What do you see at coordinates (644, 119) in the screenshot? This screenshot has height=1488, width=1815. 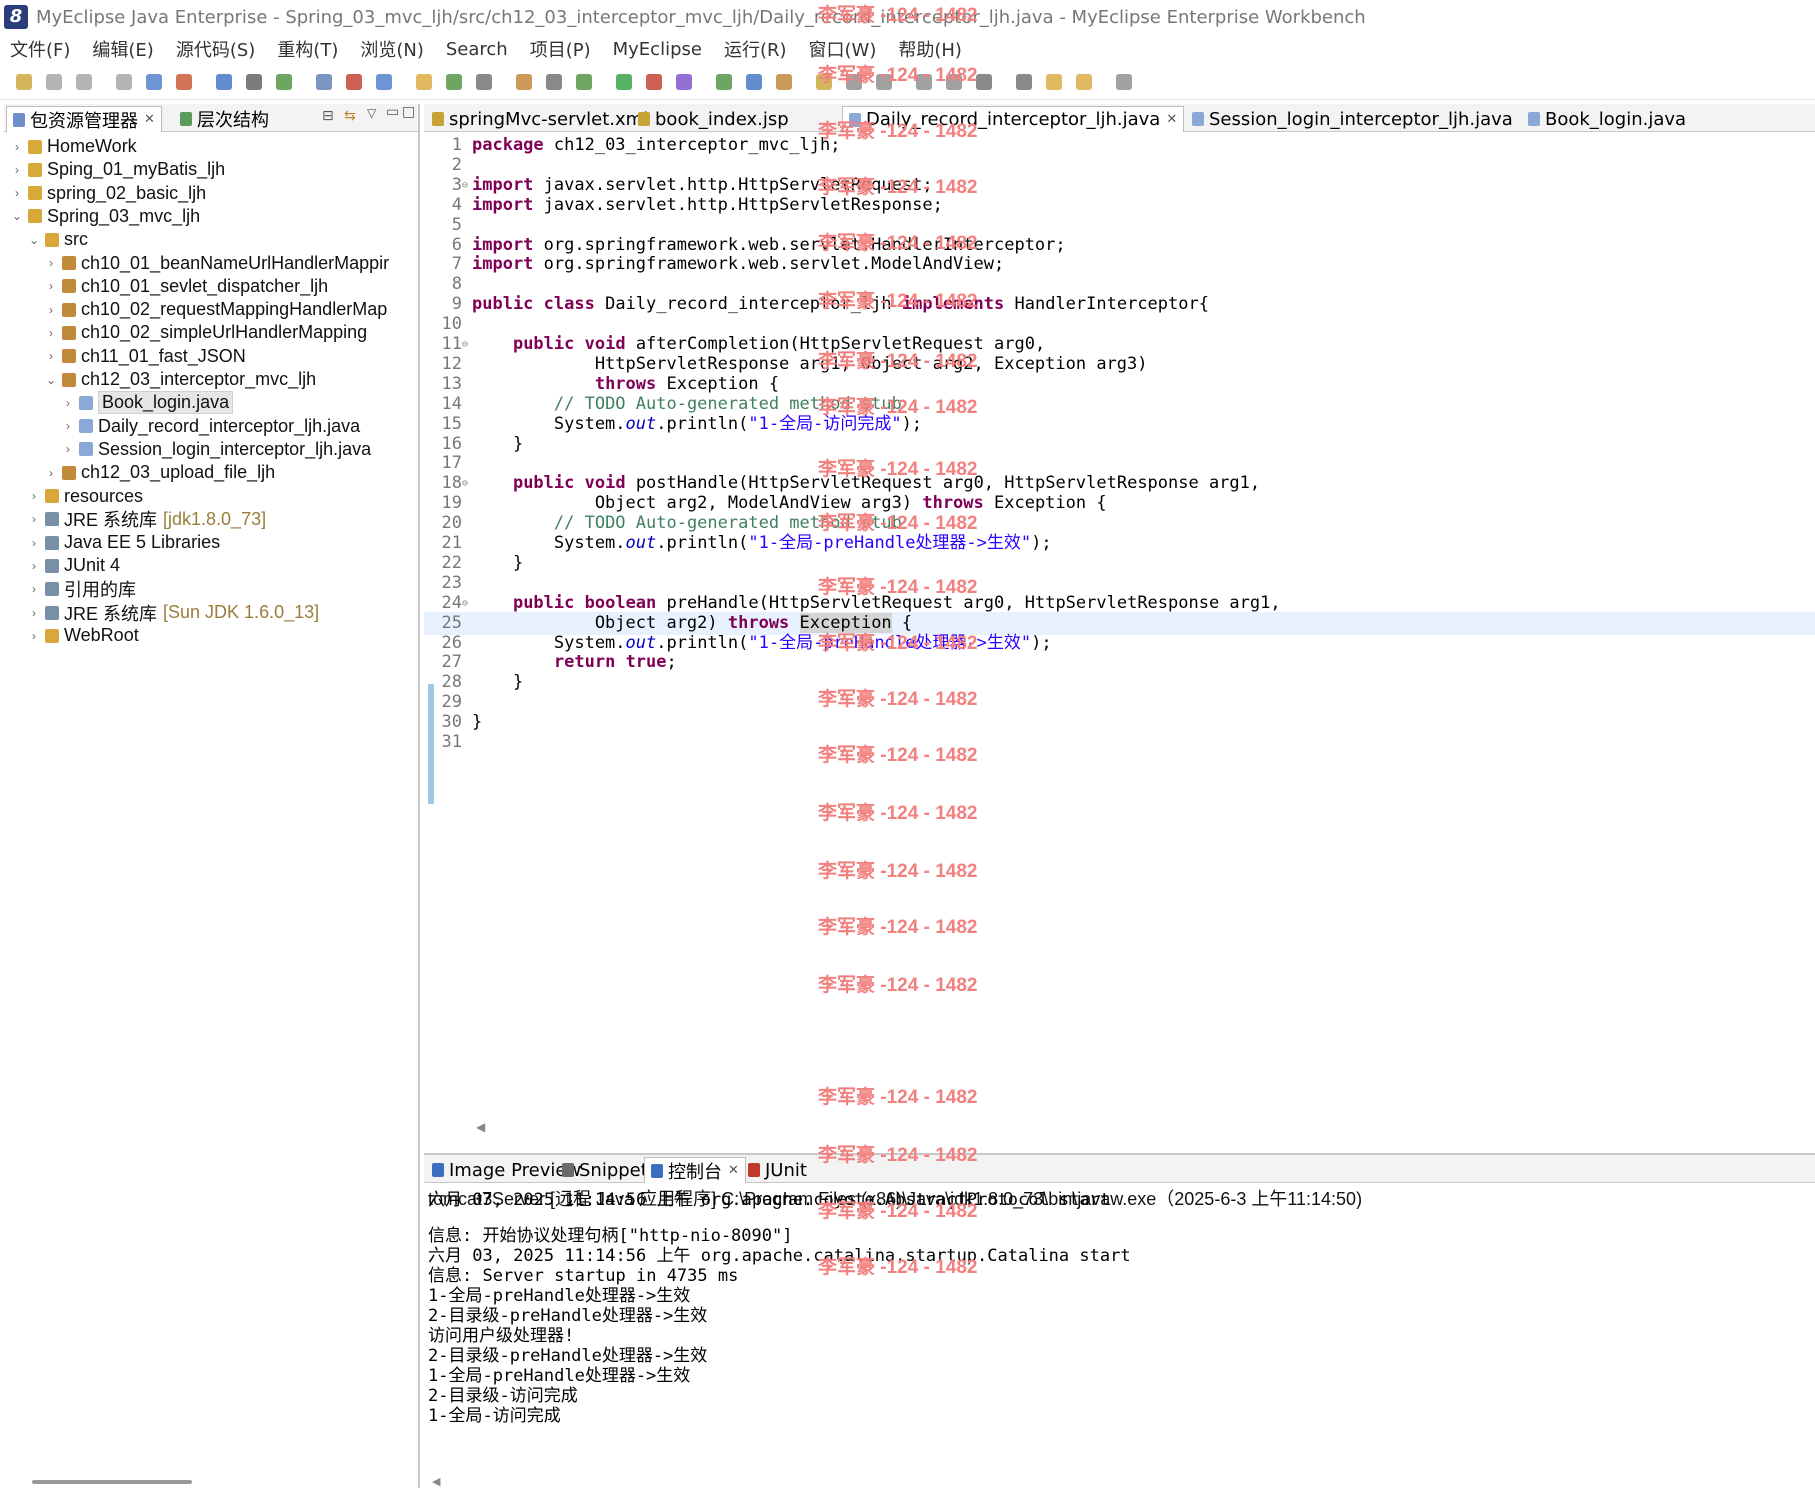 I see `file-icon` at bounding box center [644, 119].